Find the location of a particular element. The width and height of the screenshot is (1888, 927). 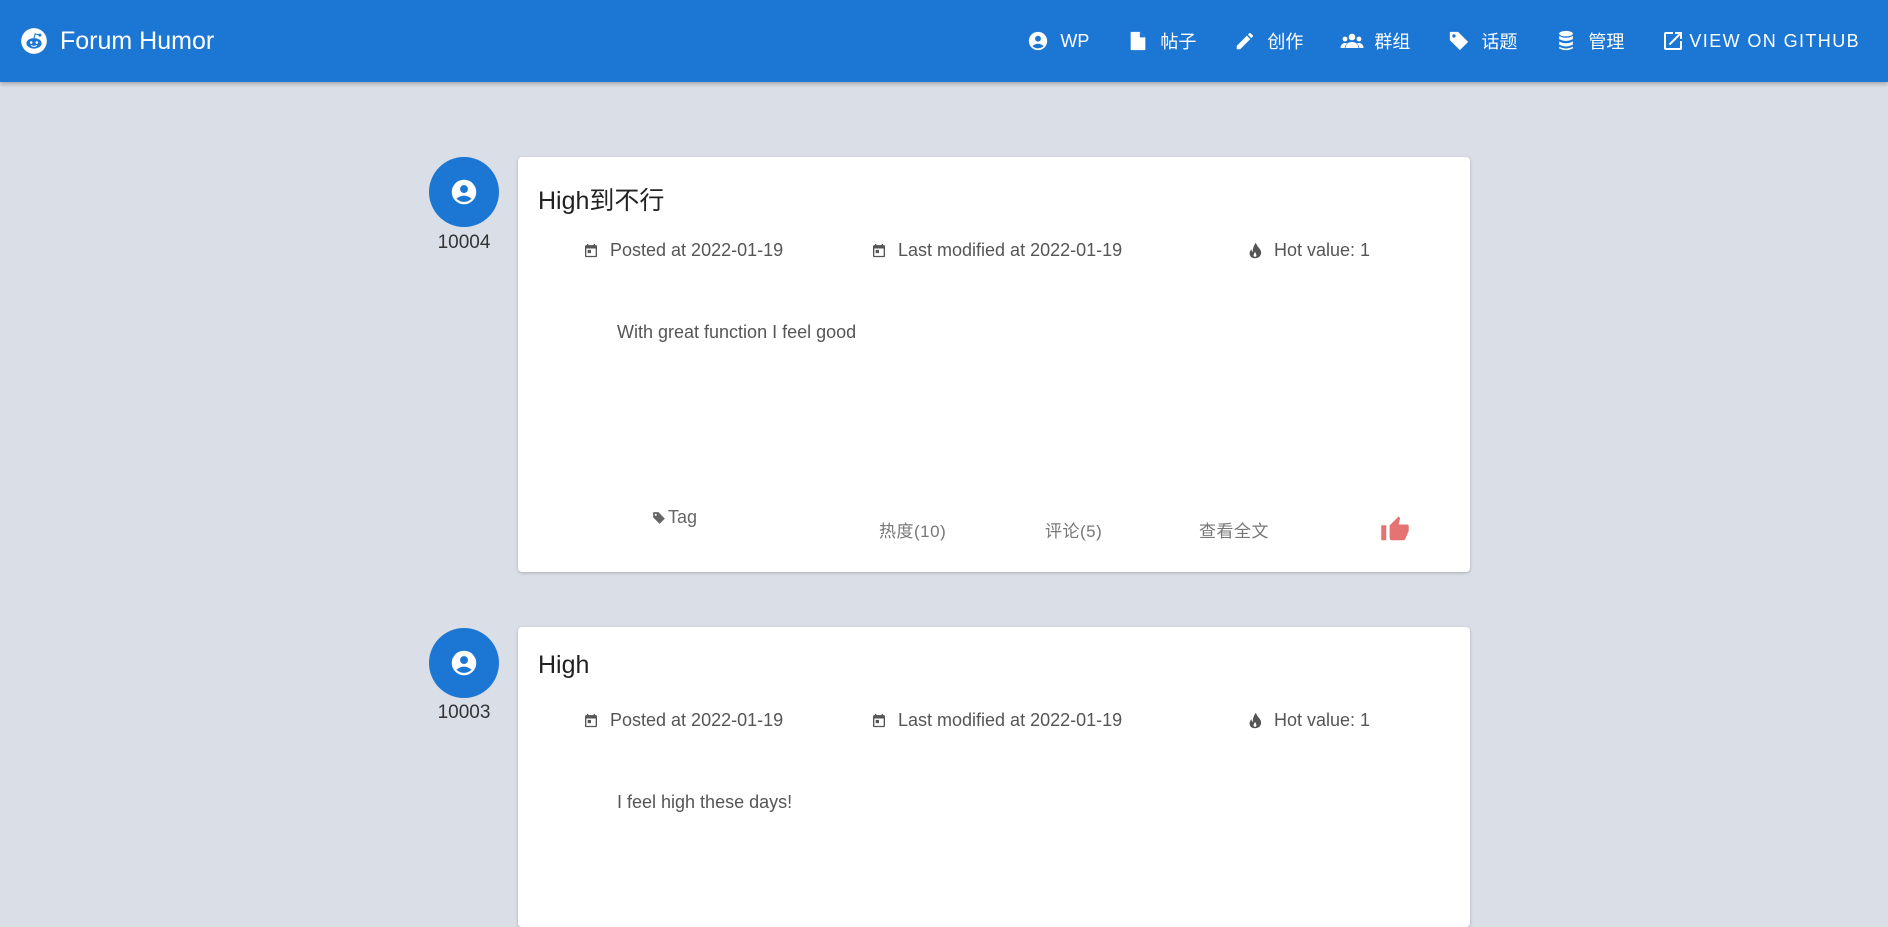

nav-label: 群组 is located at coordinates (1392, 42).